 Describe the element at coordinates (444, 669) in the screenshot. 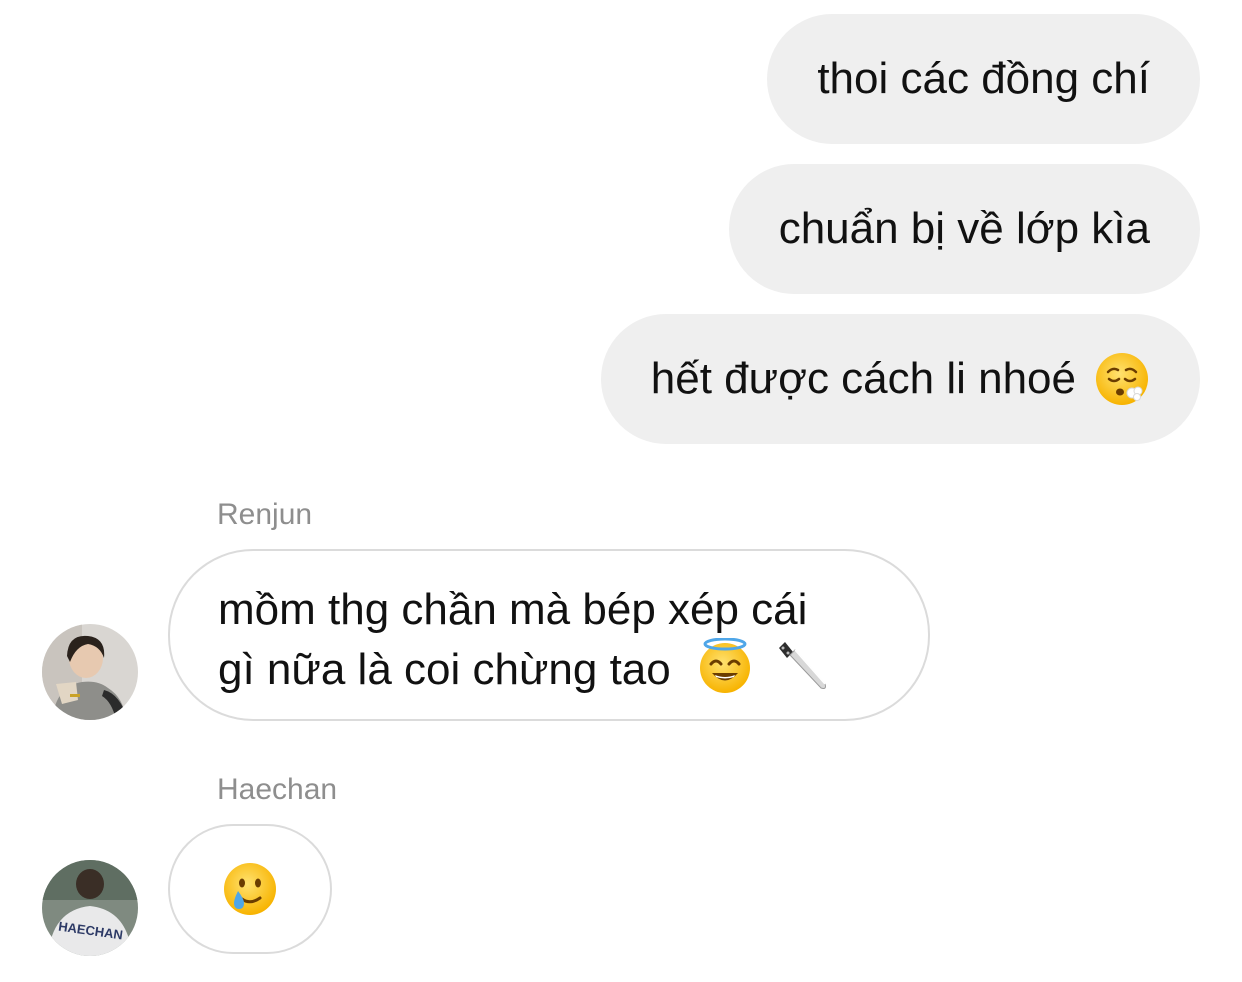

I see `message-text: gì nữa là coi chừng tao` at that location.